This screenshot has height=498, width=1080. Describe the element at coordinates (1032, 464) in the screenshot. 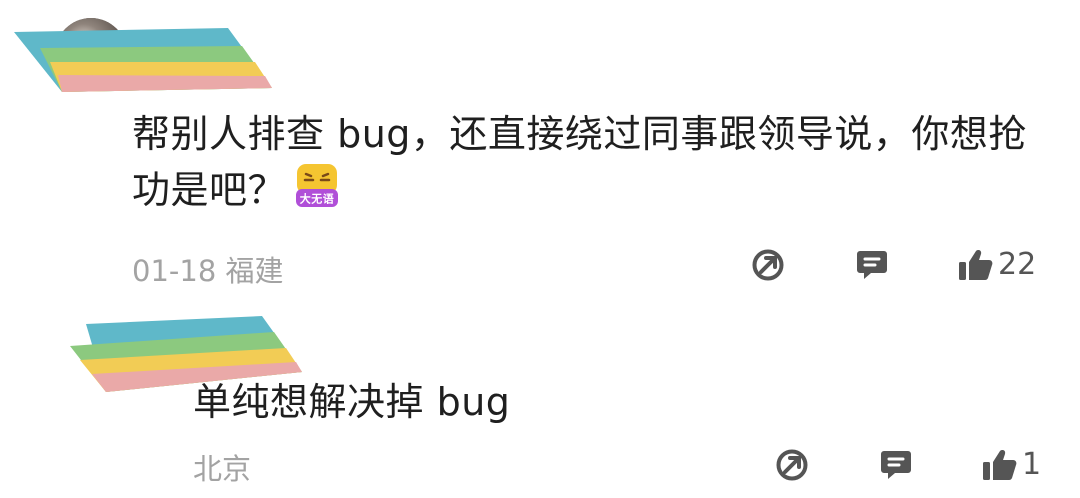

I see `like-count: 1` at that location.